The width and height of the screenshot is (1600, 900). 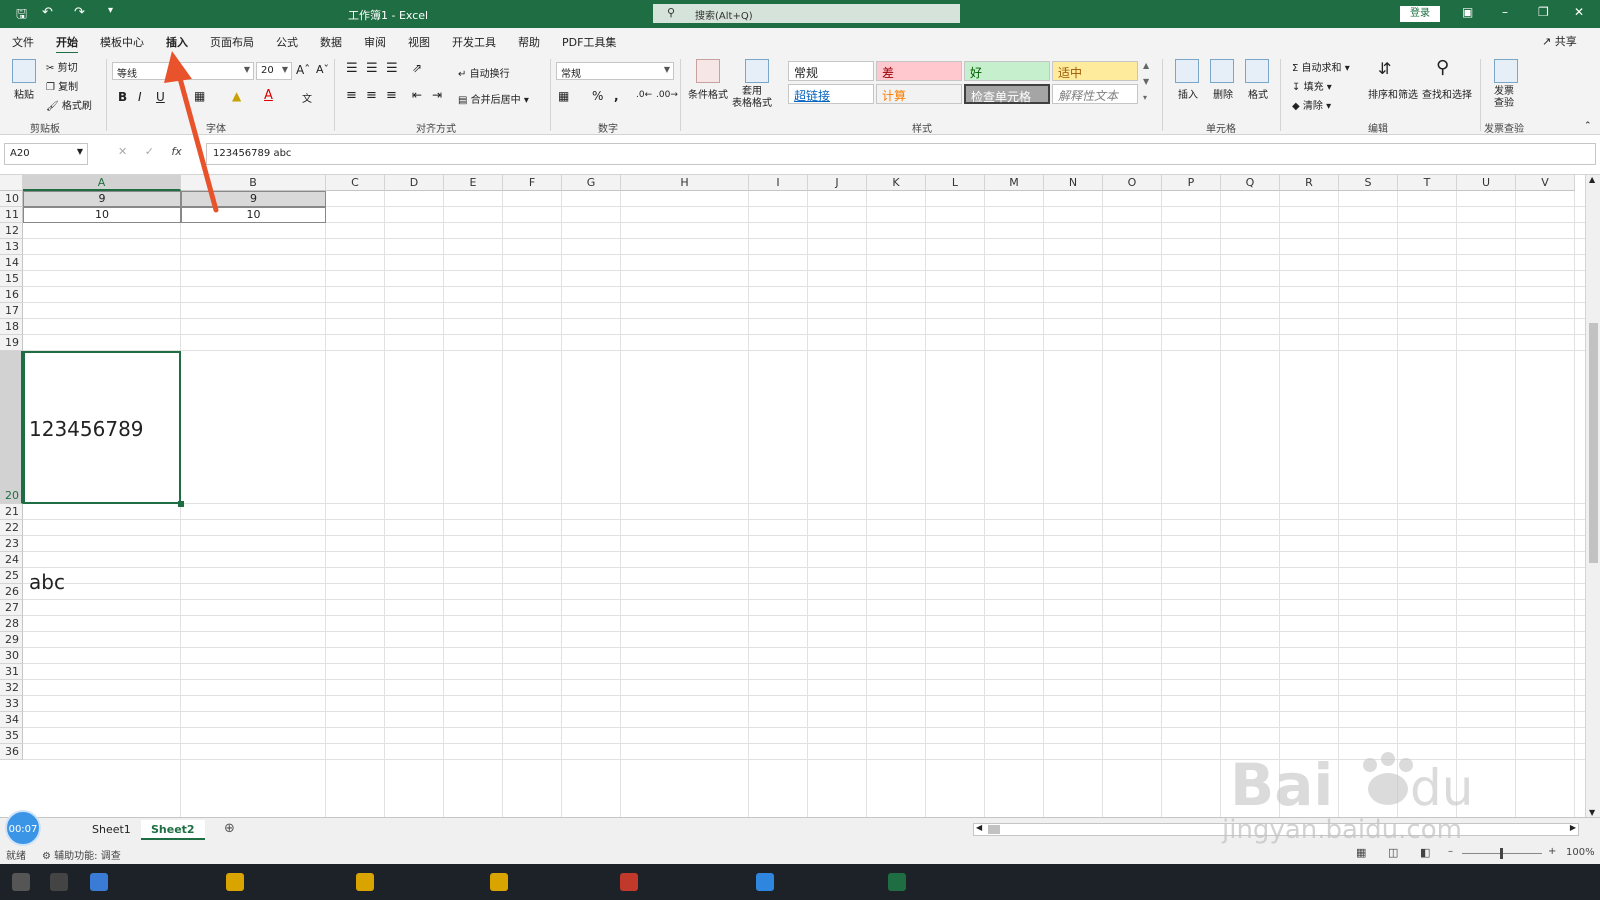 I want to click on column-header-q: Q, so click(x=1250, y=183).